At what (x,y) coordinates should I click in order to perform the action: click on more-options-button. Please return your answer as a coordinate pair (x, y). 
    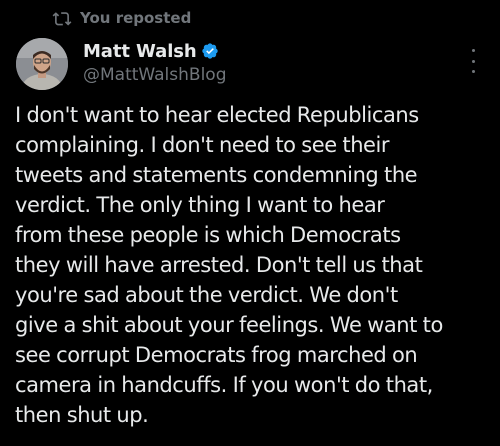
    Looking at the image, I should click on (473, 61).